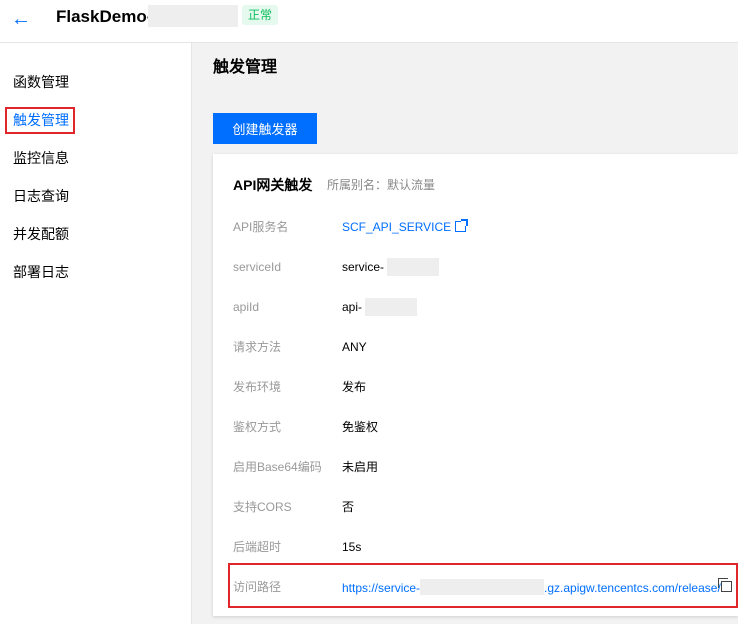 This screenshot has height=624, width=738. Describe the element at coordinates (462, 225) in the screenshot. I see `external-link-icon` at that location.